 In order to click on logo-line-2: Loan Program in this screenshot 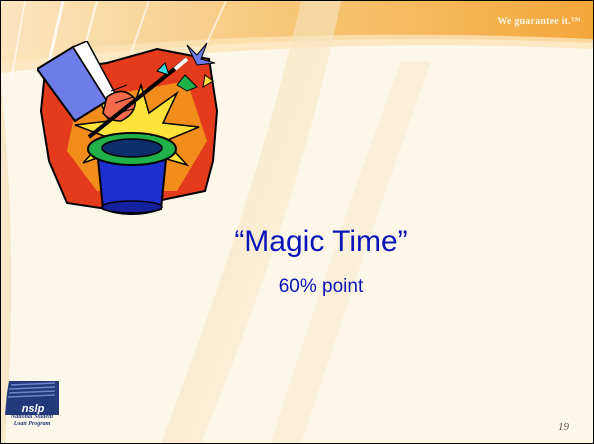, I will do `click(32, 424)`.